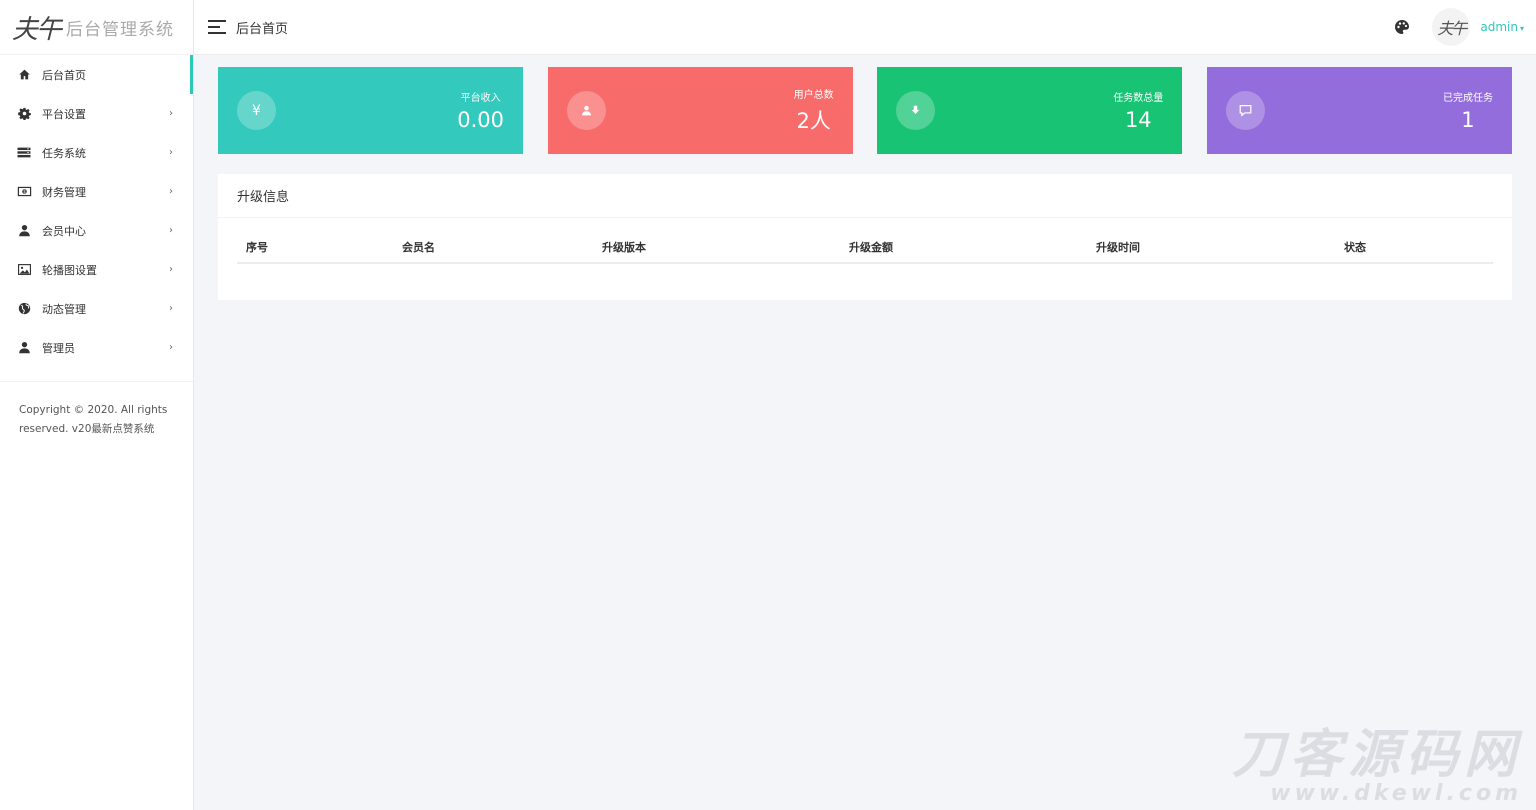 This screenshot has height=810, width=1536. I want to click on logo-mark: 夫午, so click(37, 29).